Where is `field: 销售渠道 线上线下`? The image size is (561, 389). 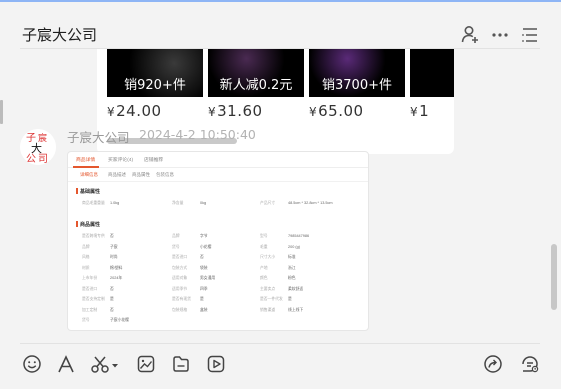 field: 销售渠道 线上线下 is located at coordinates (282, 309).